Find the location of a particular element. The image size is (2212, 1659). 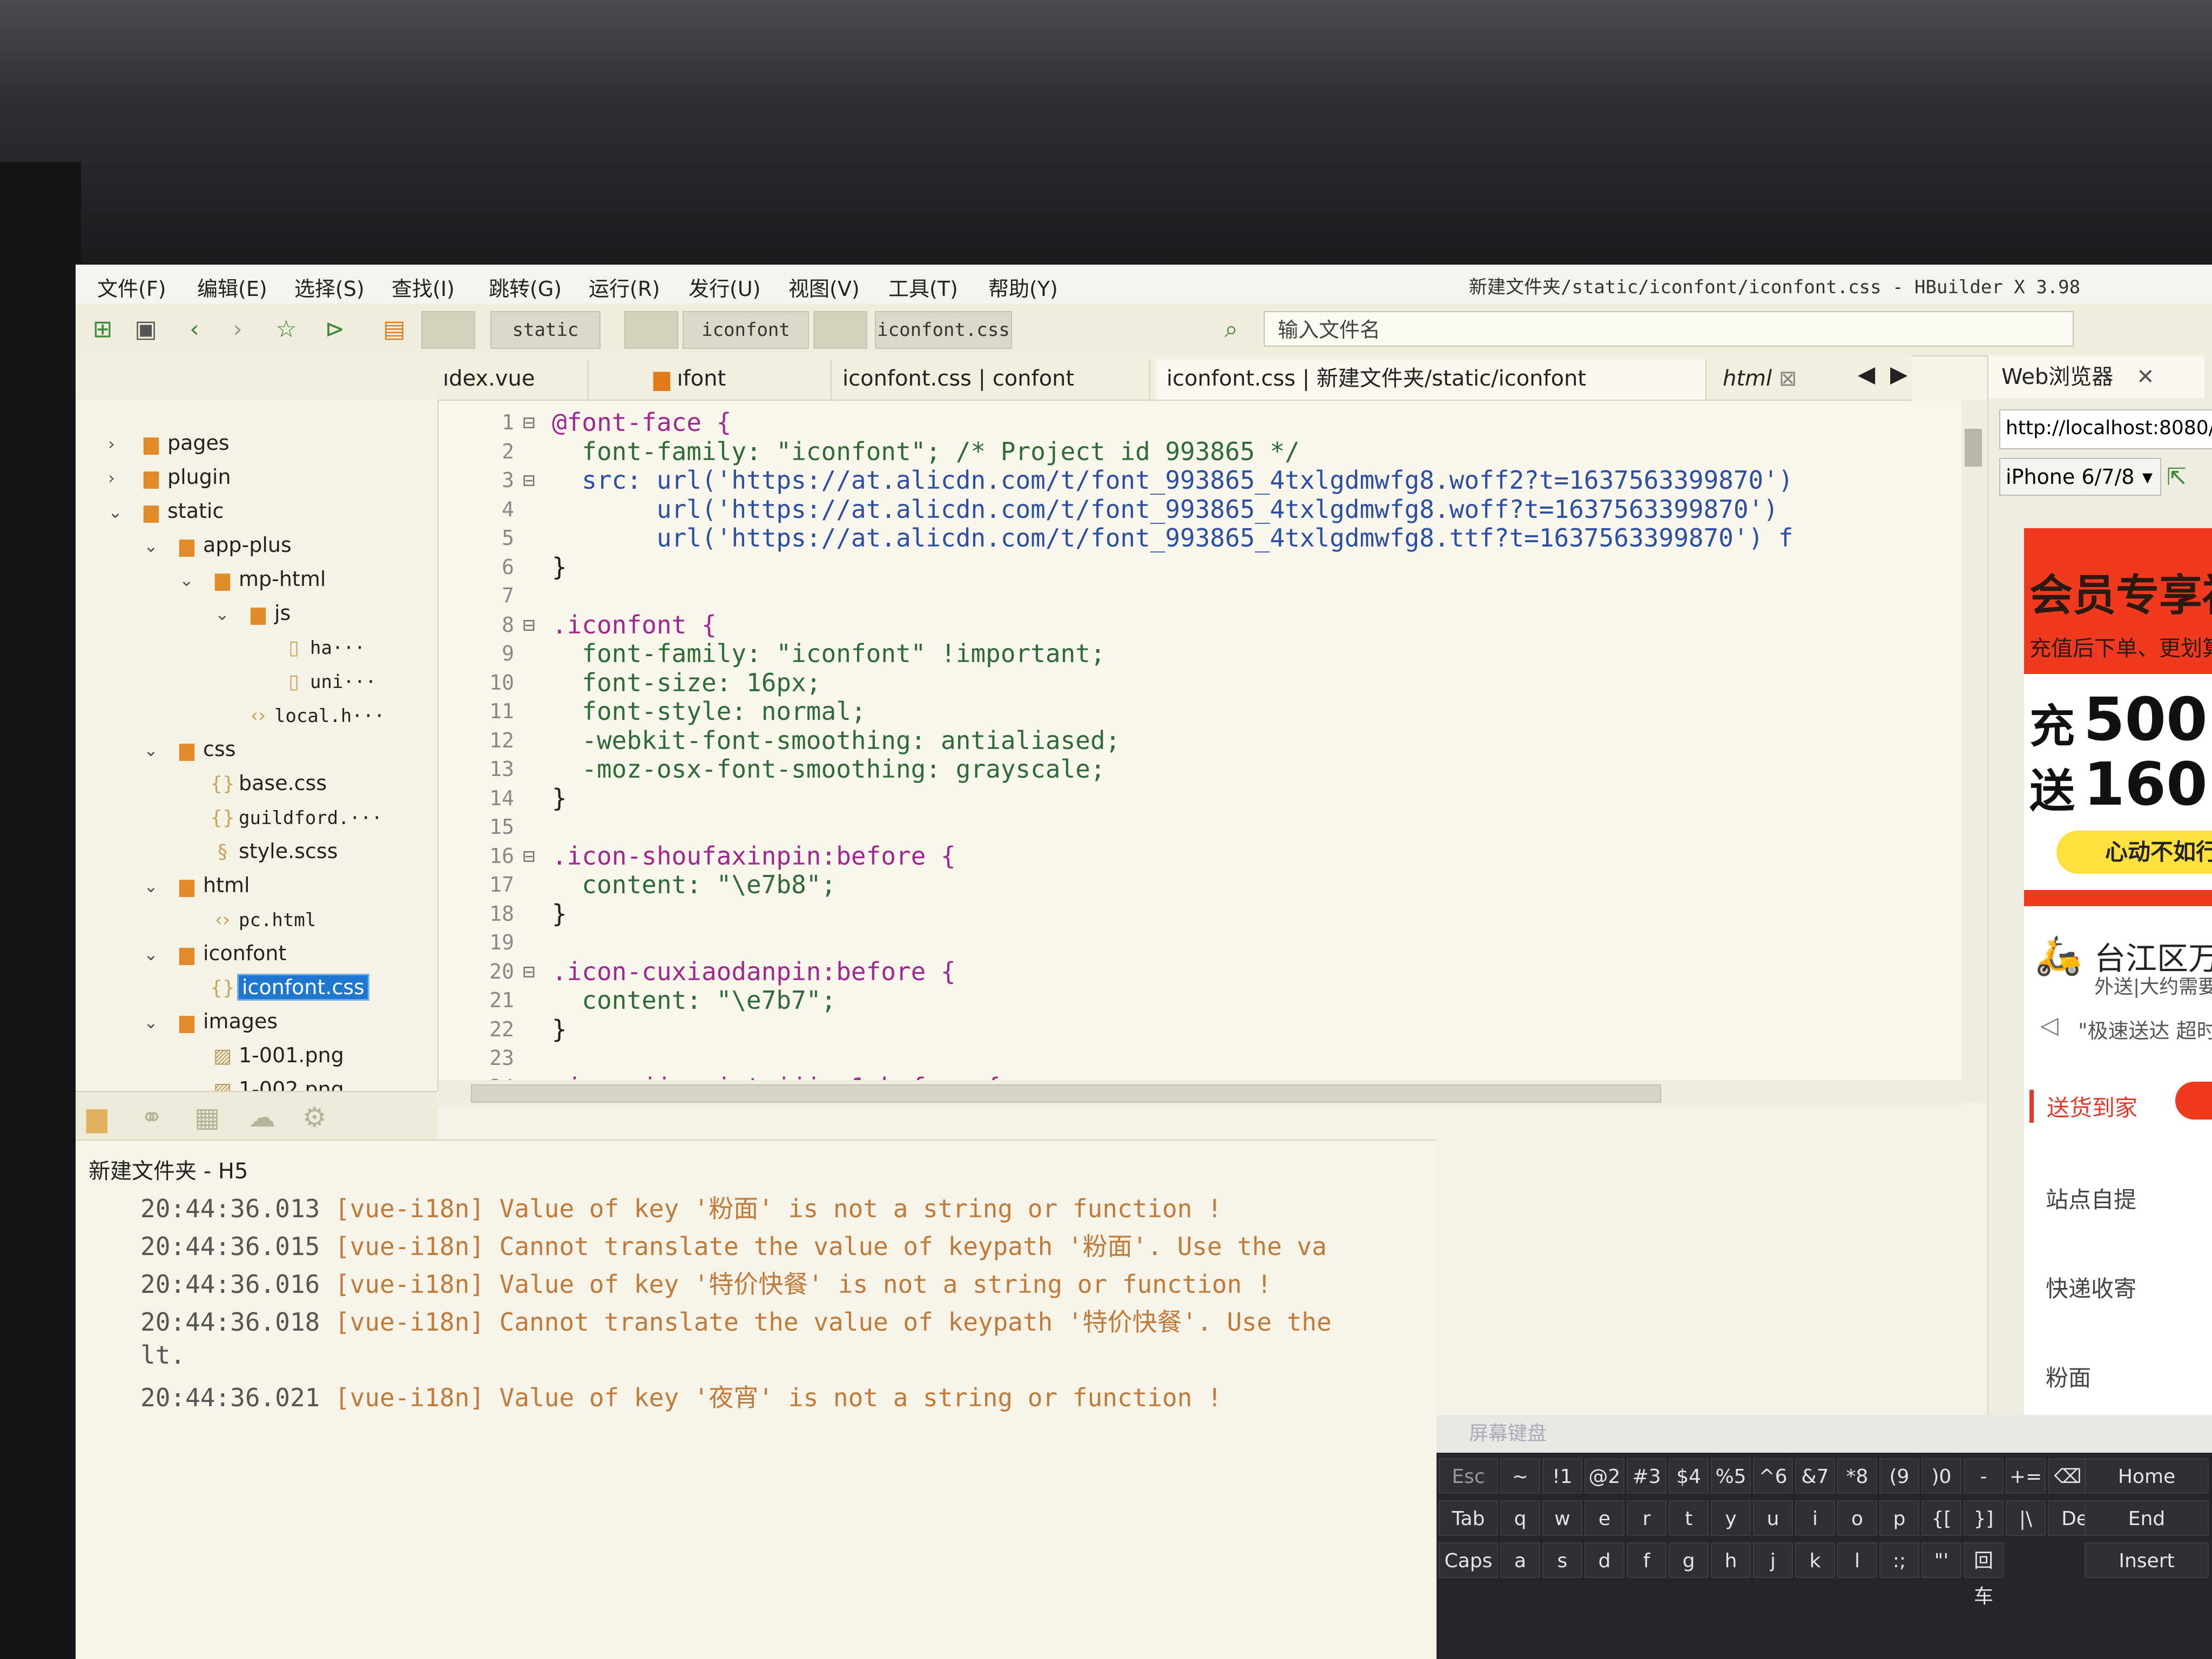

keyboard-key: j is located at coordinates (1773, 1560).